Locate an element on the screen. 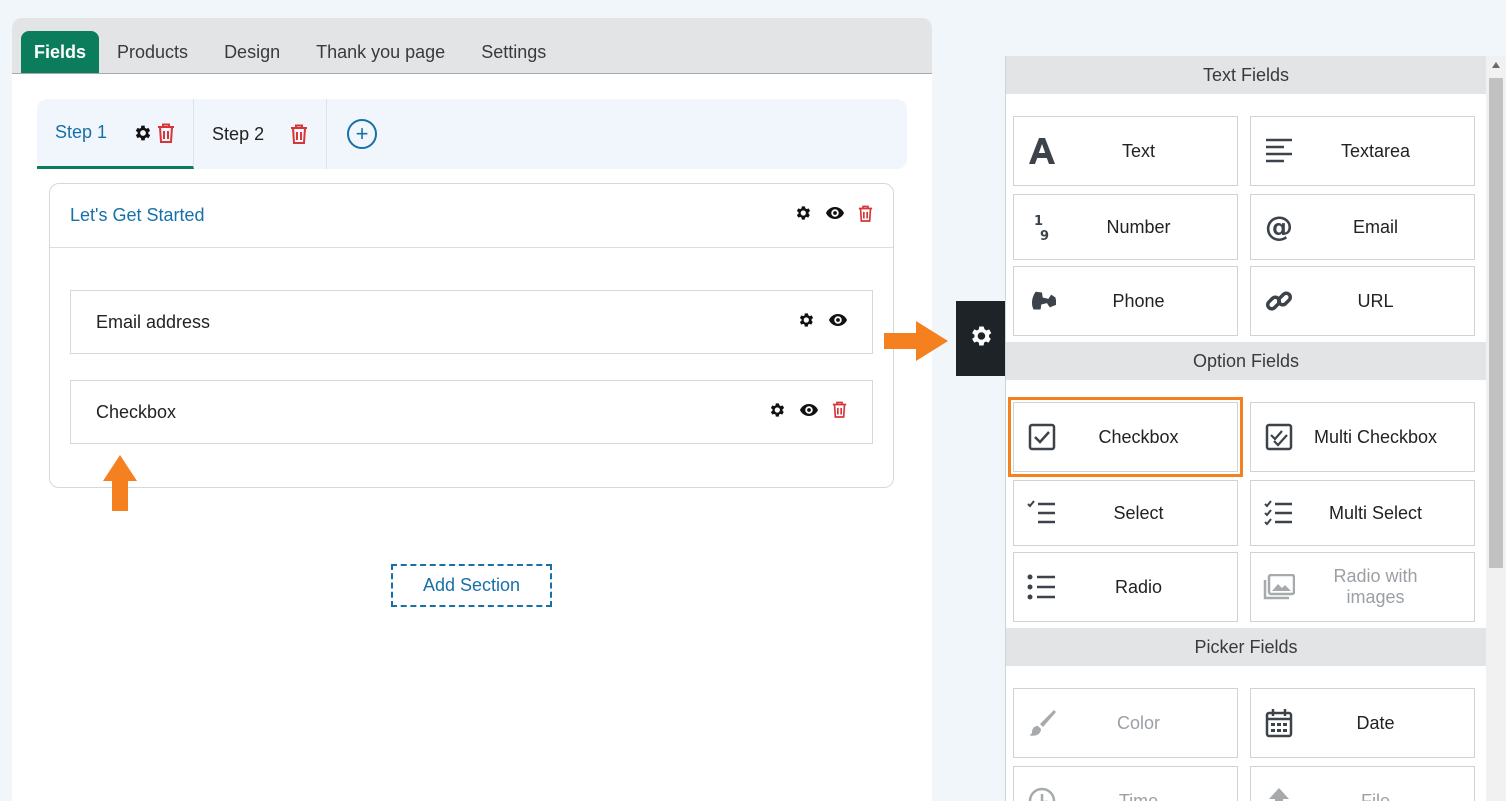  panel-settings-button is located at coordinates (981, 338).